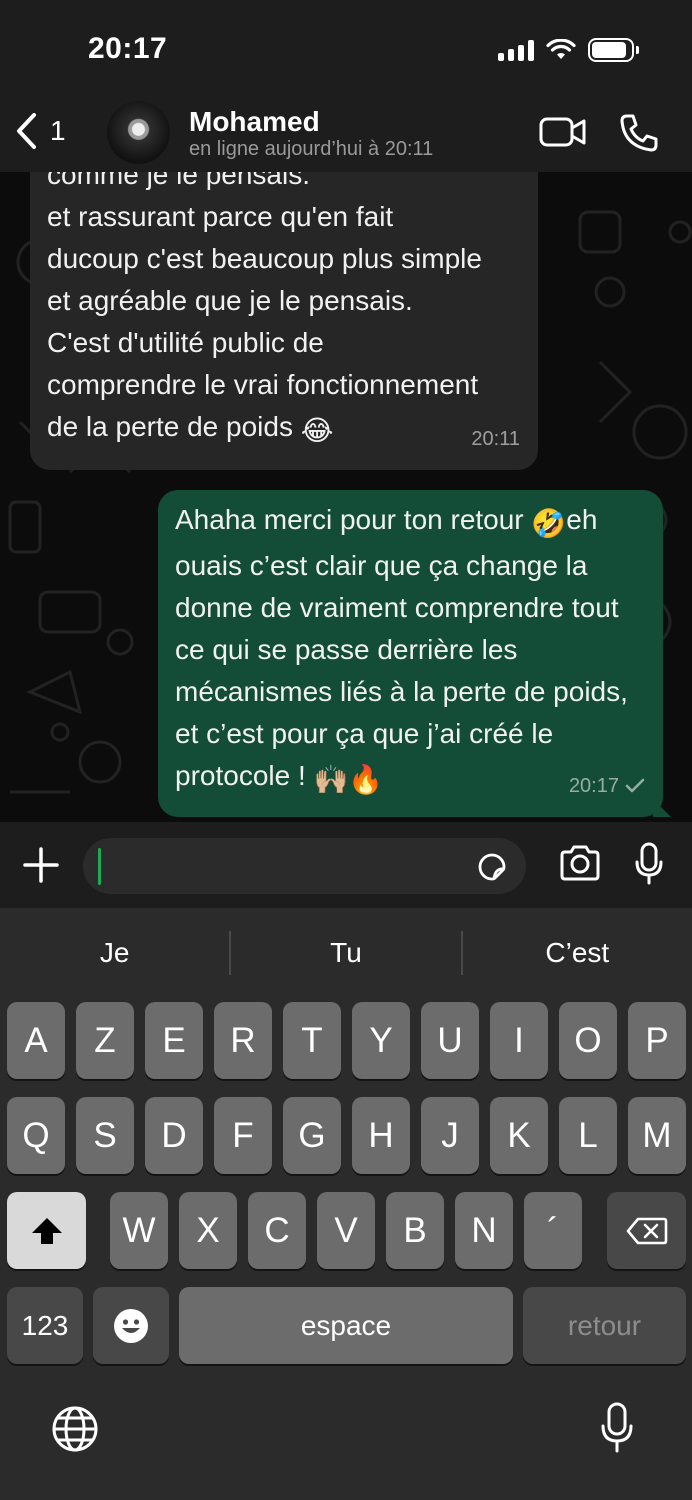 Image resolution: width=692 pixels, height=1500 pixels. I want to click on raised-hands-fire-emoji: 🙌🏼🔥, so click(348, 779).